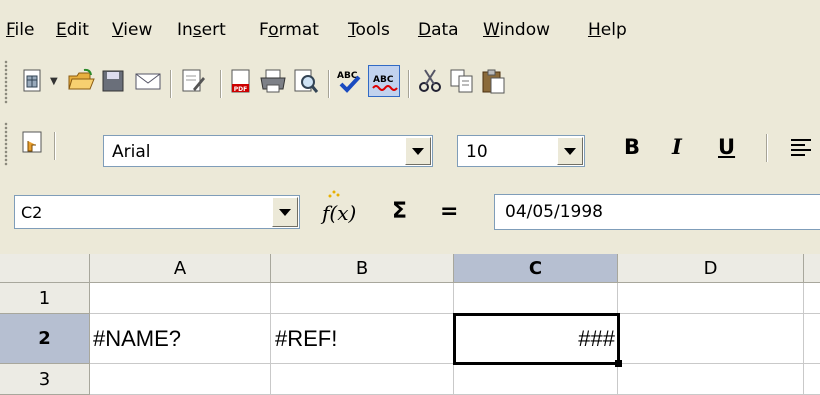  I want to click on email-icon, so click(148, 81).